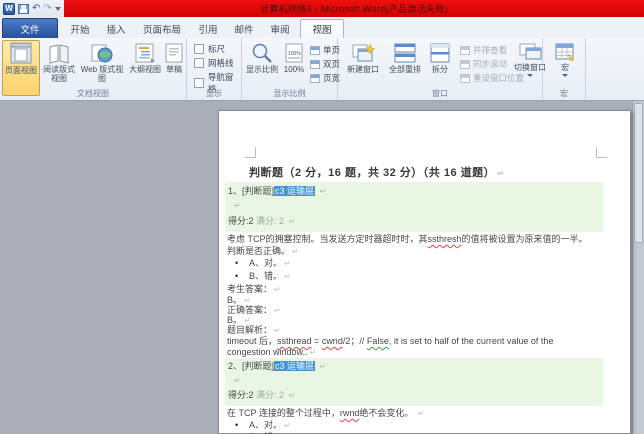 This screenshot has width=644, height=434. I want to click on save-icon, so click(23, 8).